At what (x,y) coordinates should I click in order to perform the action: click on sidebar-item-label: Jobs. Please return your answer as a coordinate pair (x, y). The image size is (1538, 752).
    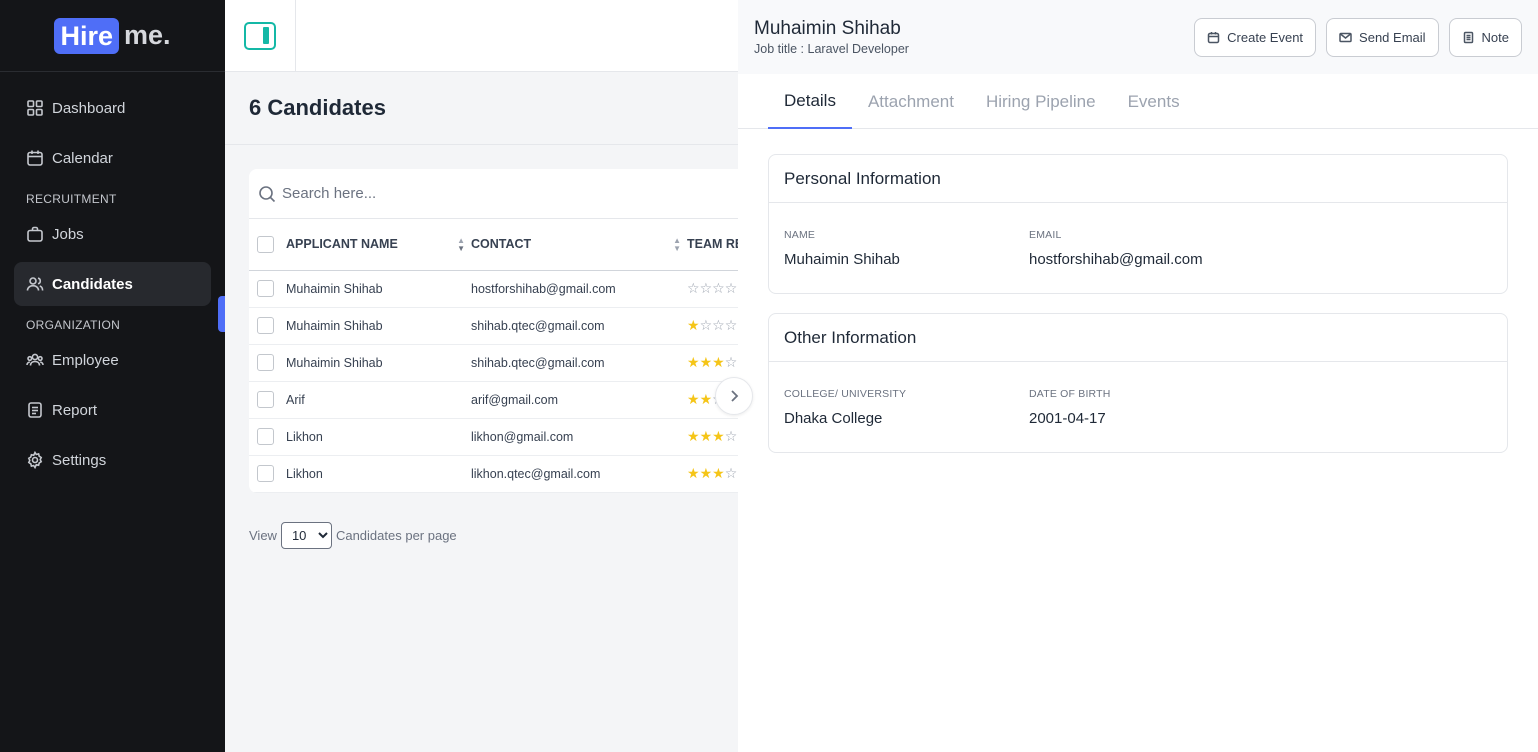
    Looking at the image, I should click on (68, 234).